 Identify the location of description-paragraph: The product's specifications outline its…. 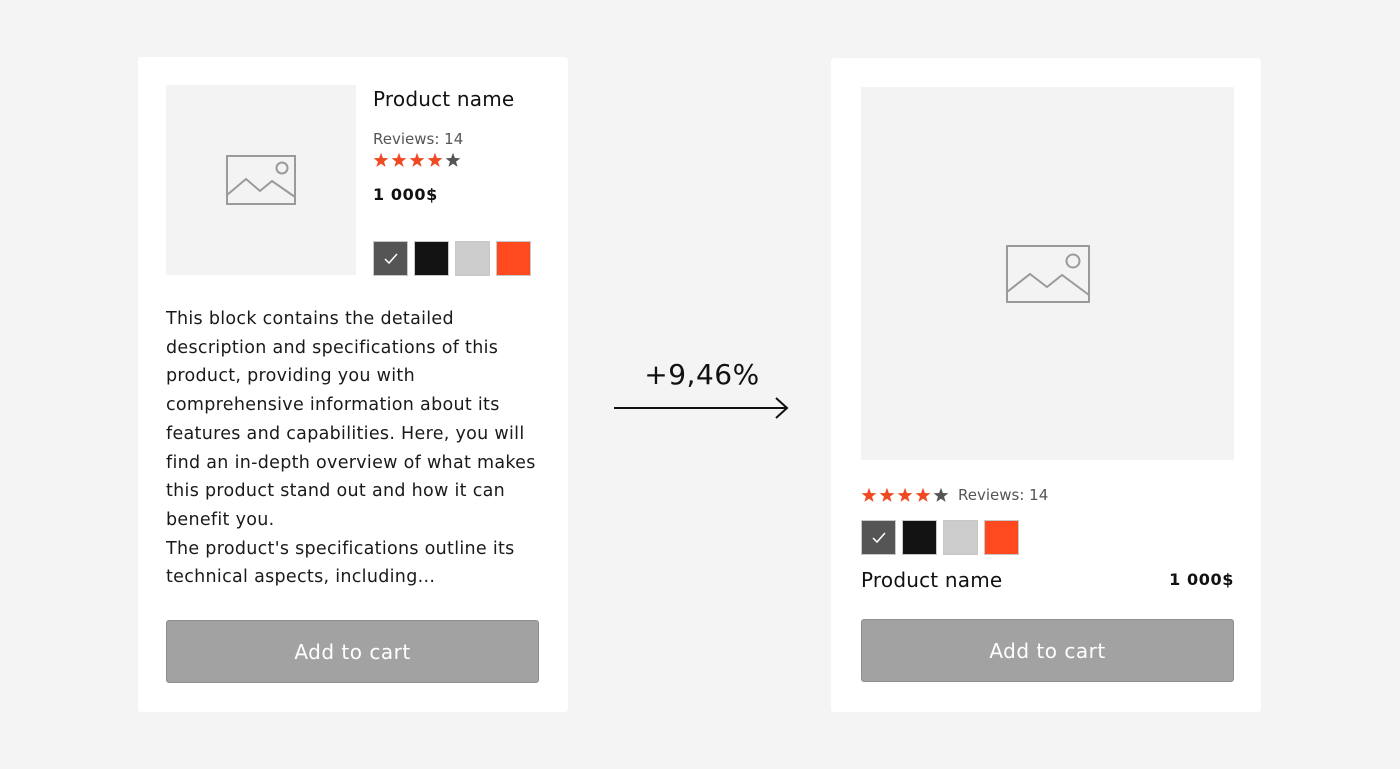
(340, 563).